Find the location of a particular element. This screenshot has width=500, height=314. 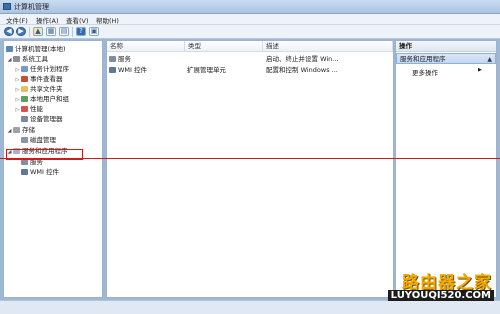

tools-icon is located at coordinates (16, 59).